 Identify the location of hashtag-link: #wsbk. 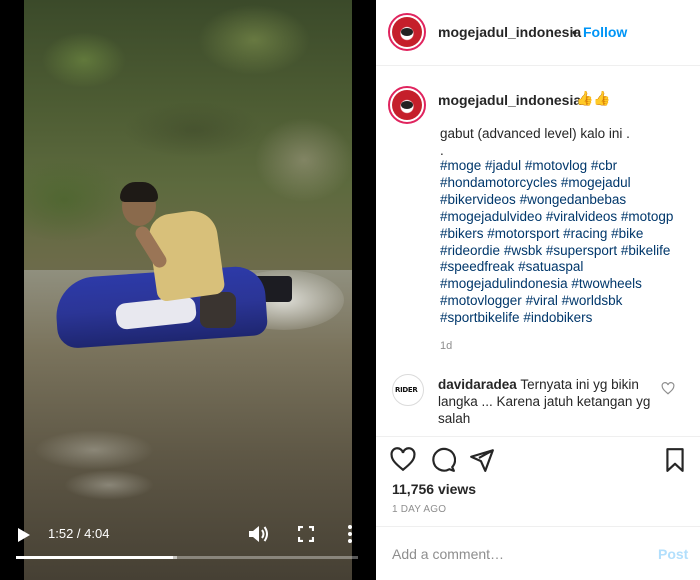
(523, 250).